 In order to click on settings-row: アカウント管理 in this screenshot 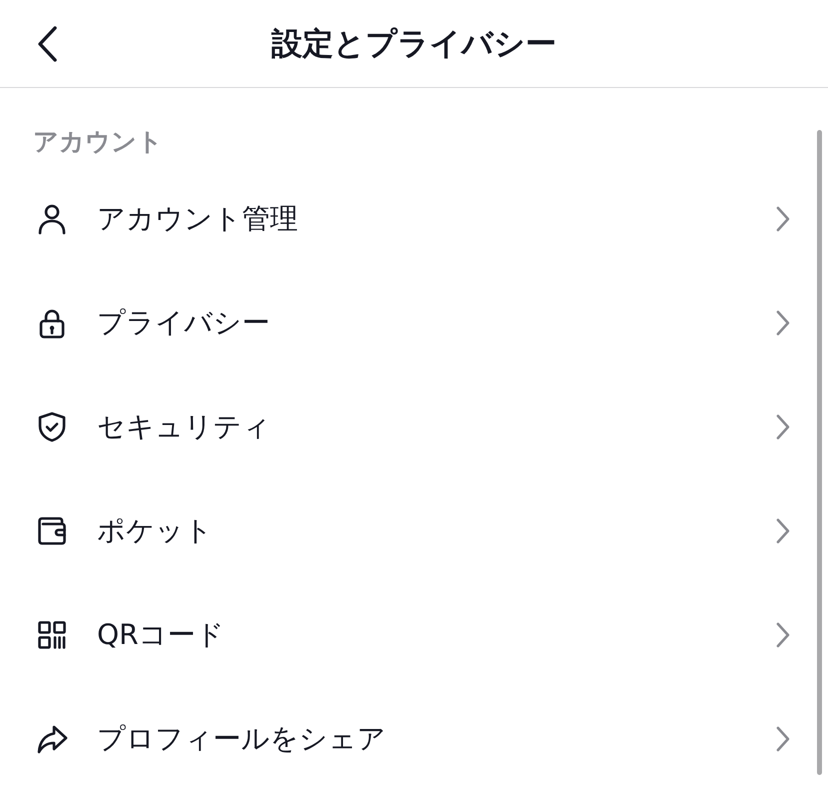, I will do `click(414, 219)`.